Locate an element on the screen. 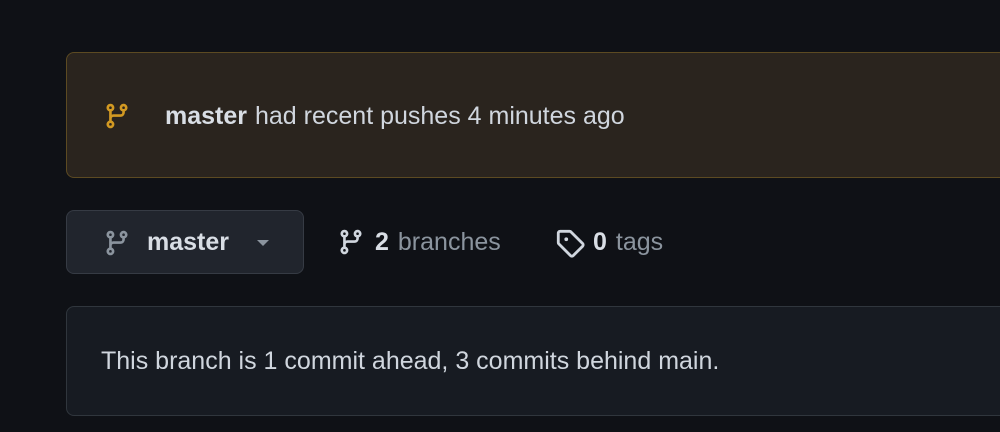 The width and height of the screenshot is (1000, 432). branches-label: branches is located at coordinates (449, 241).